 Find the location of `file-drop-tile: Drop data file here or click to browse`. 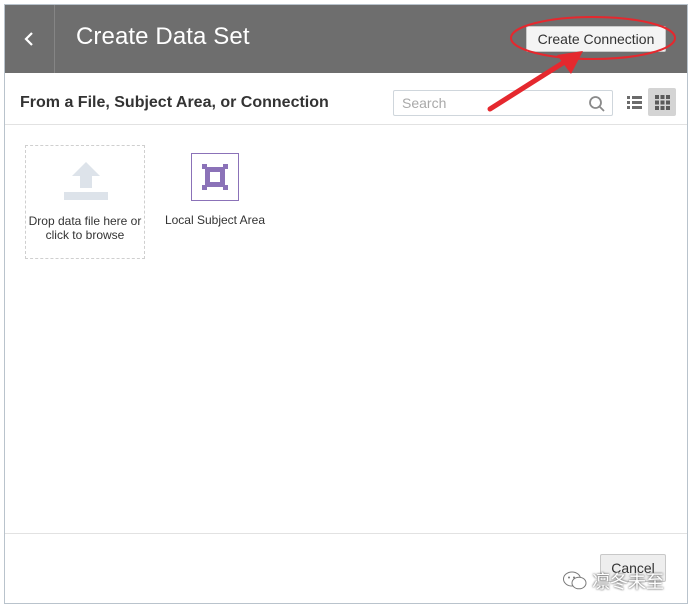

file-drop-tile: Drop data file here or click to browse is located at coordinates (85, 202).